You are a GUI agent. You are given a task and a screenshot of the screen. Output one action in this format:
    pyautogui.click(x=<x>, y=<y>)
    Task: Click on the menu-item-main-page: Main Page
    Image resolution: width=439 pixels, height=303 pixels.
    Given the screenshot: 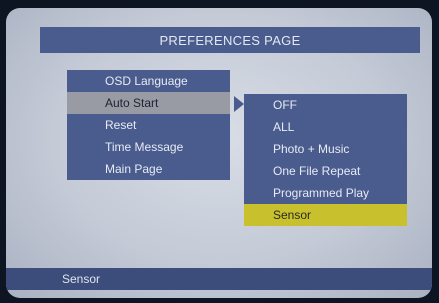 What is the action you would take?
    pyautogui.click(x=148, y=169)
    